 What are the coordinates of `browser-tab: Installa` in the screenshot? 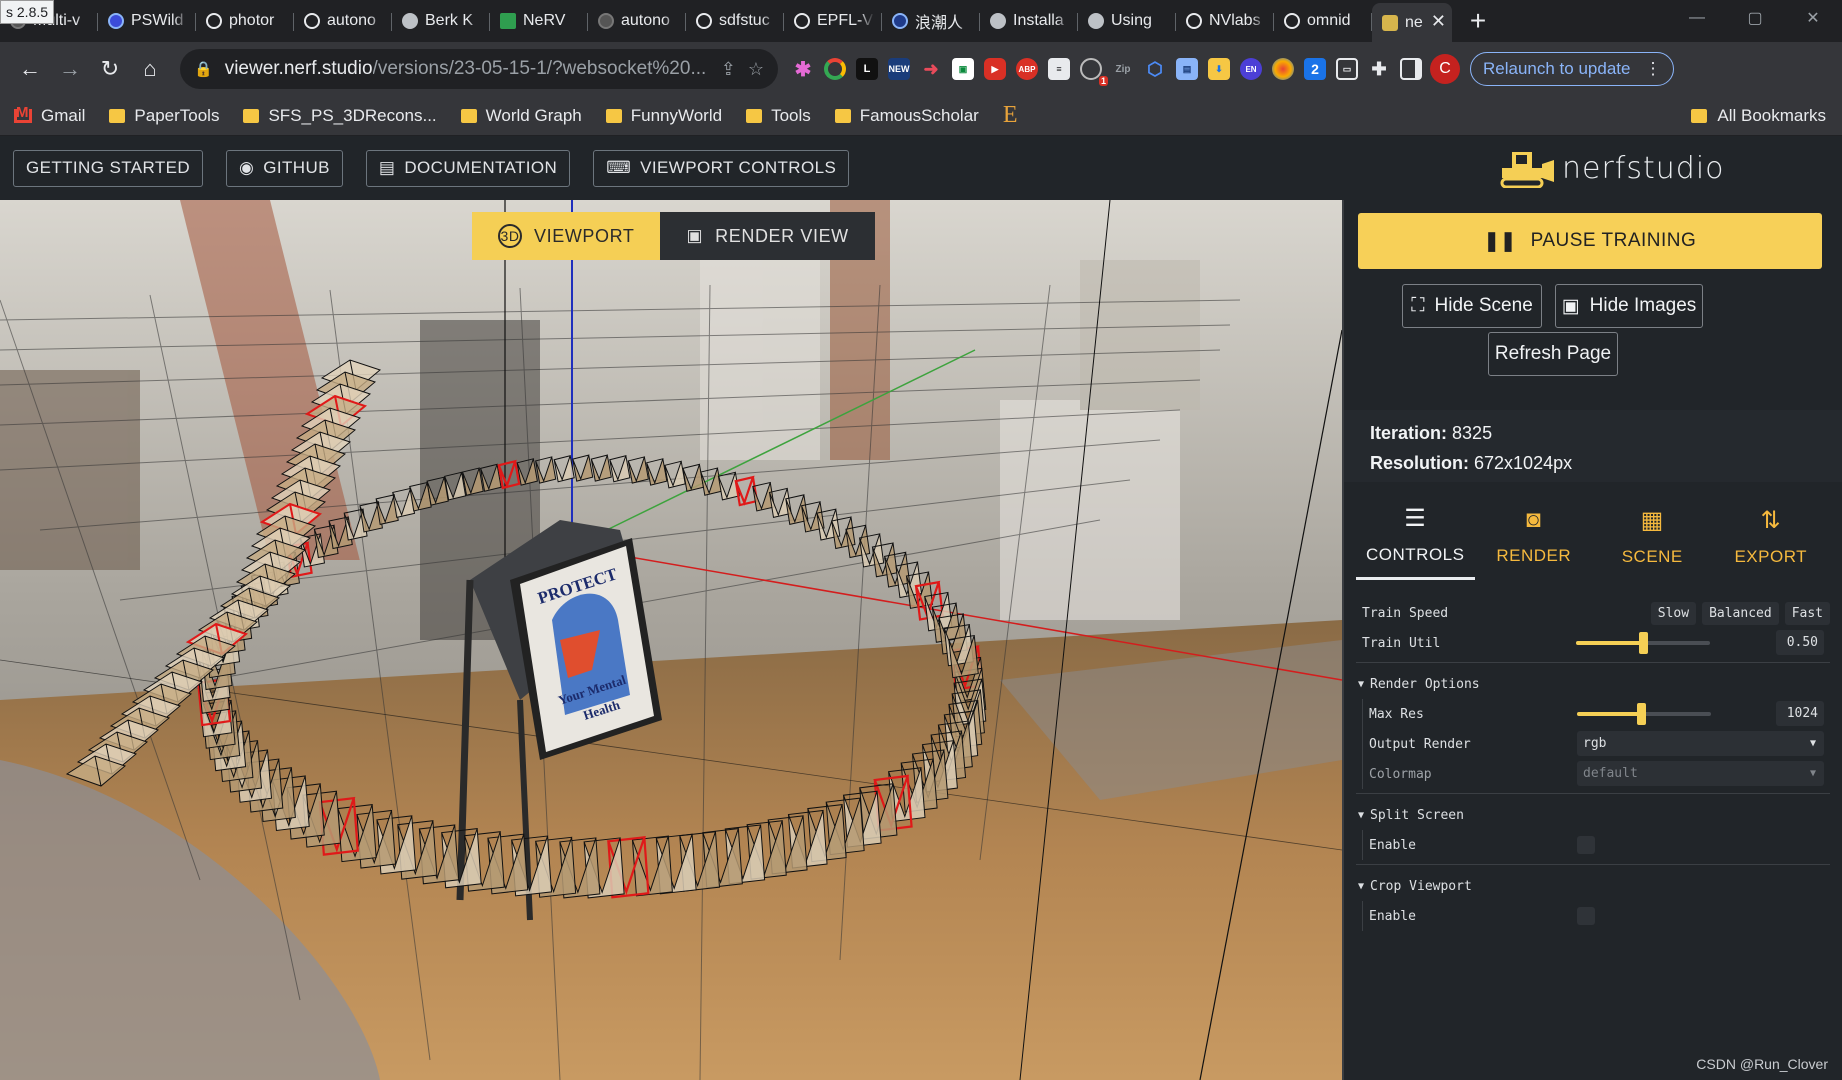 It's located at (1029, 21).